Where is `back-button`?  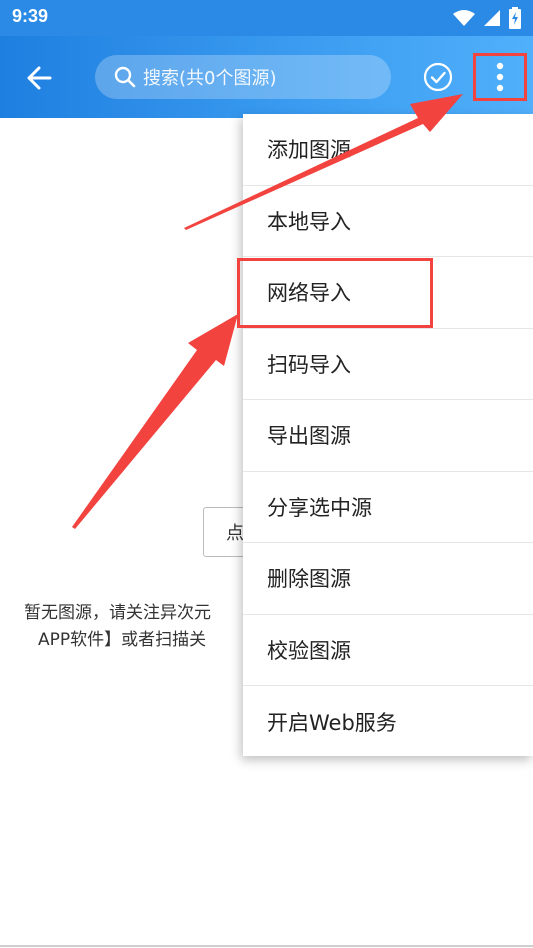 back-button is located at coordinates (40, 78).